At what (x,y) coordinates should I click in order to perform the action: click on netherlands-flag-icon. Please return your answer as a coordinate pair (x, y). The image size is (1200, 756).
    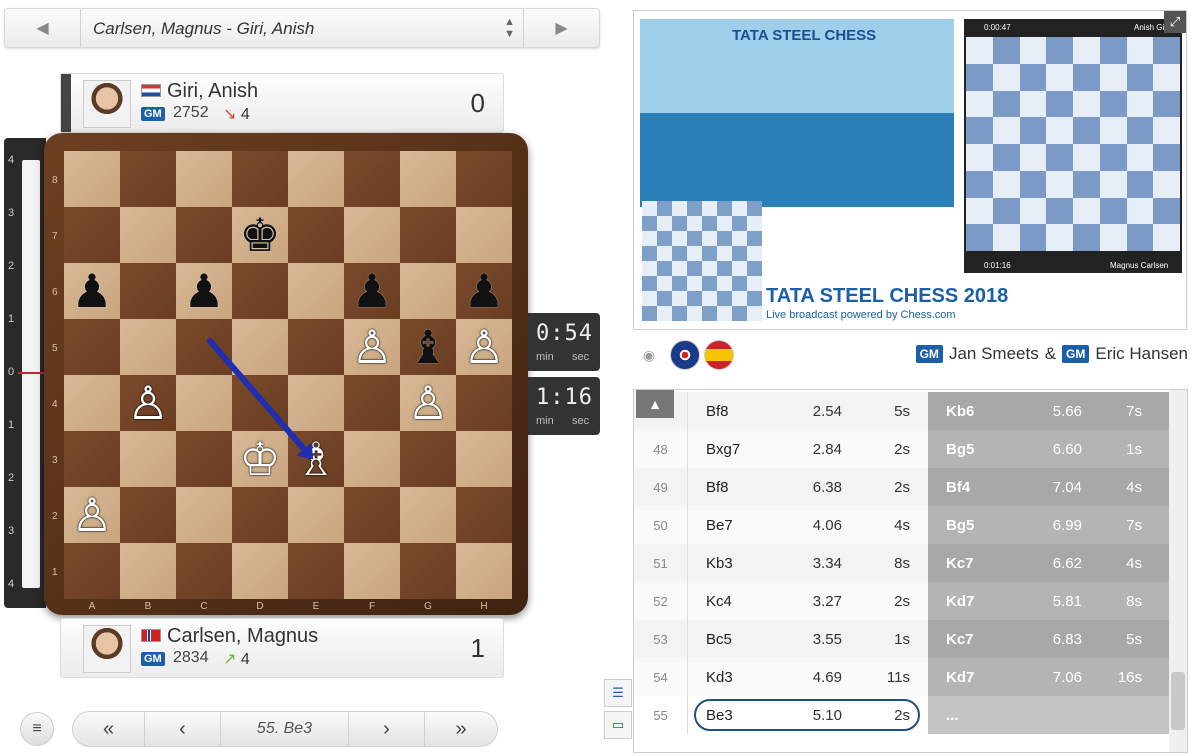
    Looking at the image, I should click on (151, 90).